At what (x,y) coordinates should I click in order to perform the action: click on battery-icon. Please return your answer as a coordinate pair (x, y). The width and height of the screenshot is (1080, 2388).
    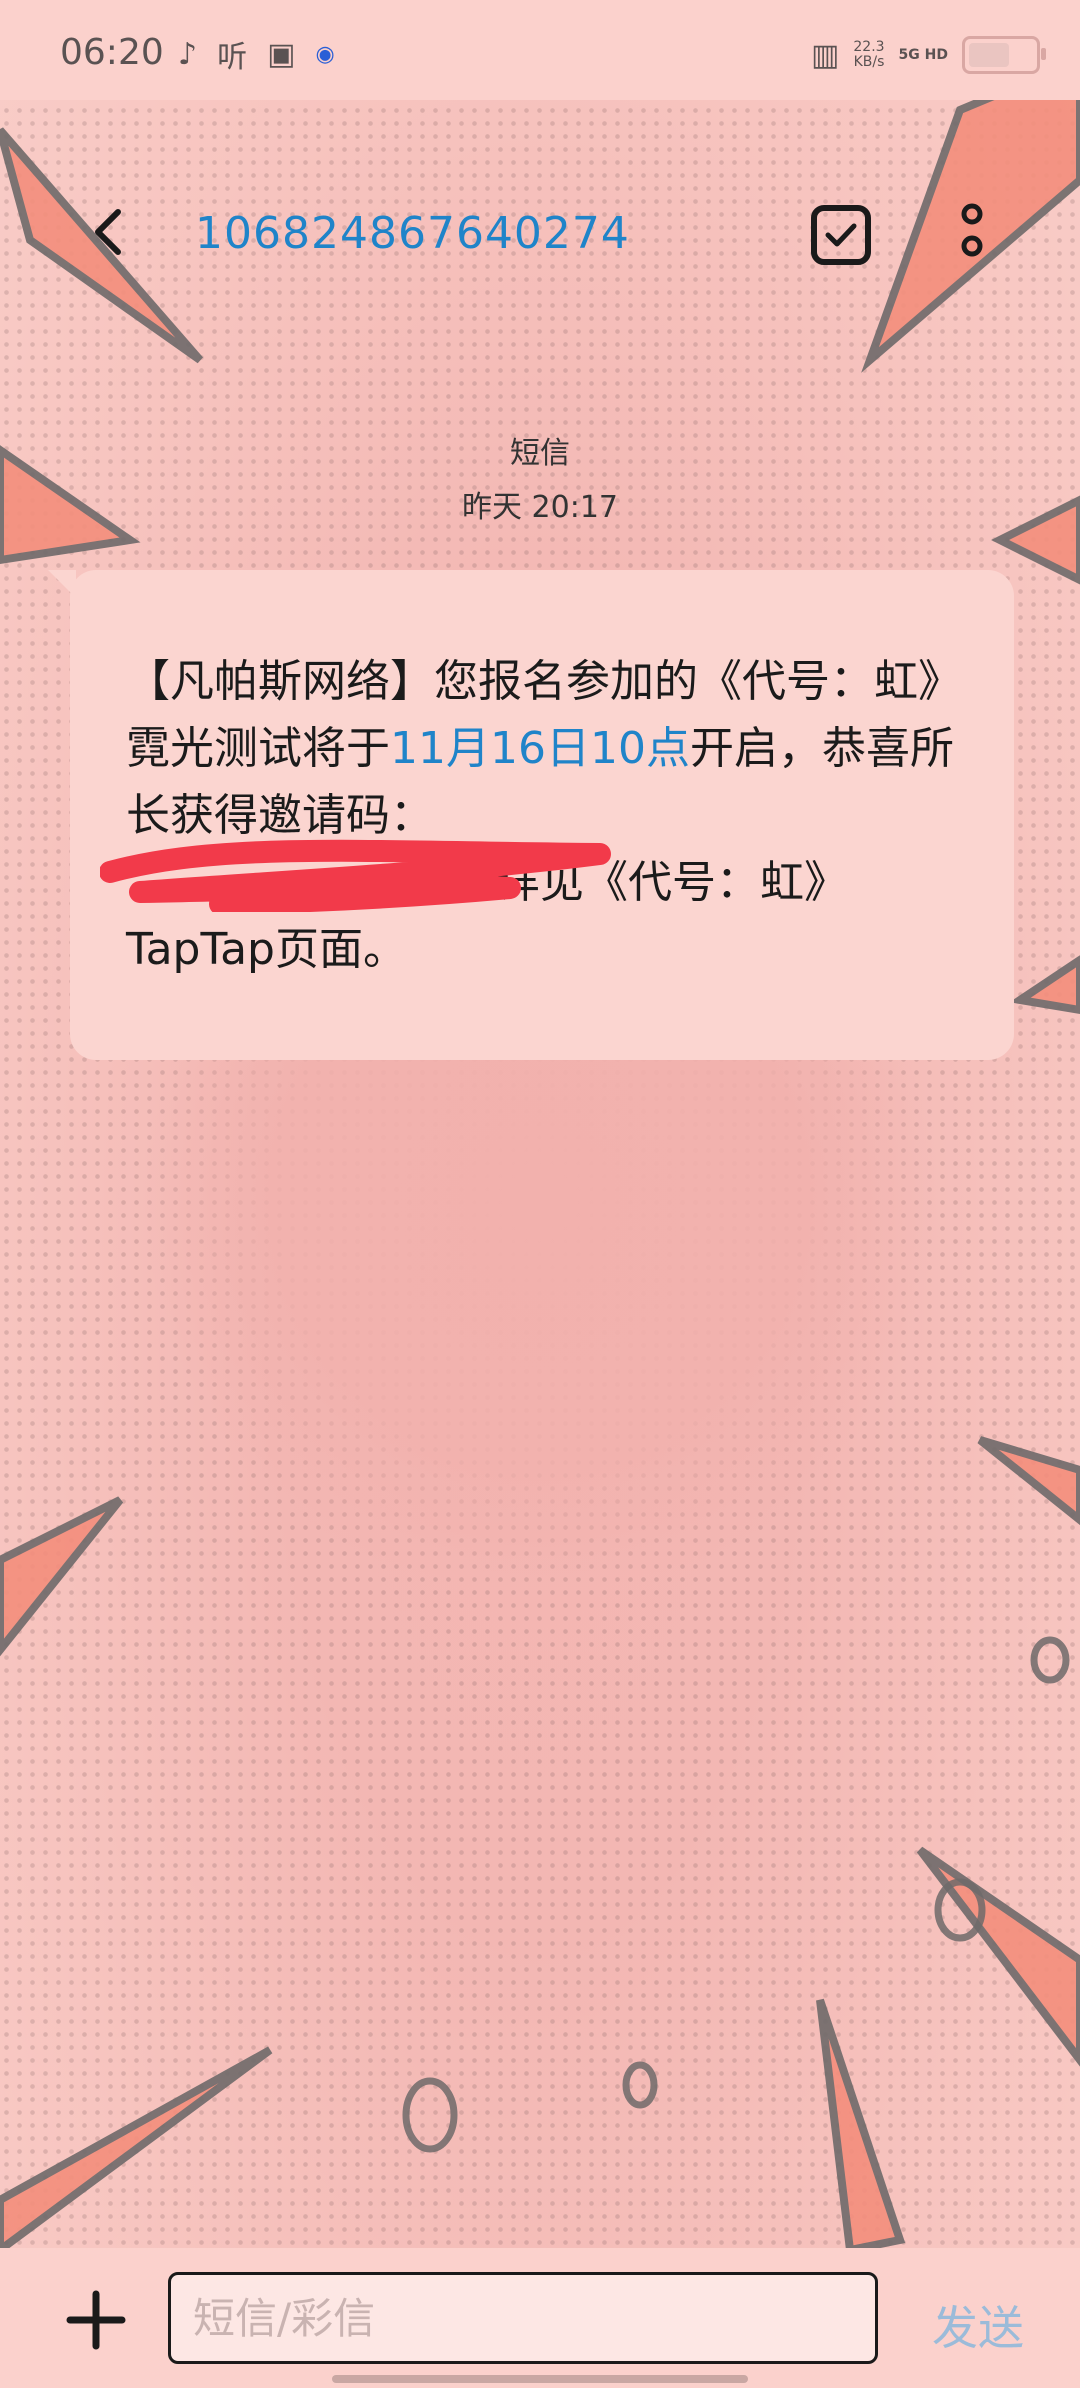
    Looking at the image, I should click on (1004, 55).